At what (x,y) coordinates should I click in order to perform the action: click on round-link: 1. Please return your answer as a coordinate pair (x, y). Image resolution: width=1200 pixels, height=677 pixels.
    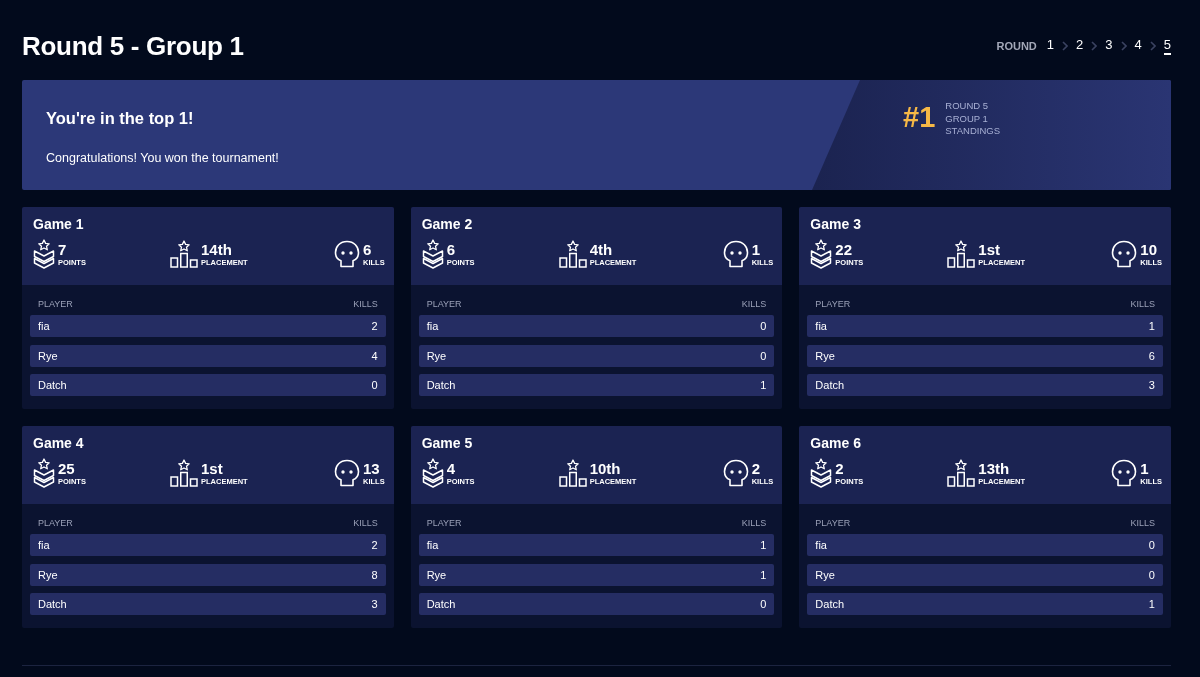
    Looking at the image, I should click on (1050, 46).